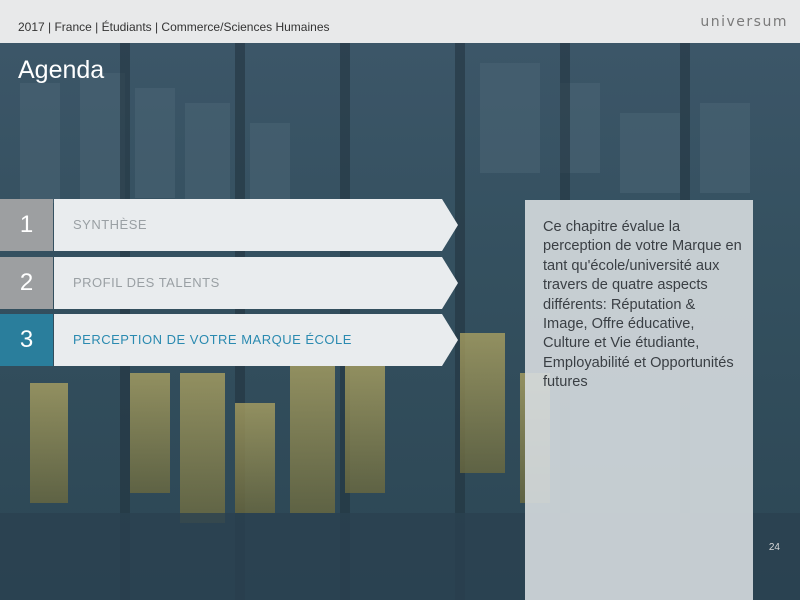 The width and height of the screenshot is (800, 600). I want to click on agenda-label: PERCEPTION DE VOTRE MARQUE ÉCOLE, so click(212, 339).